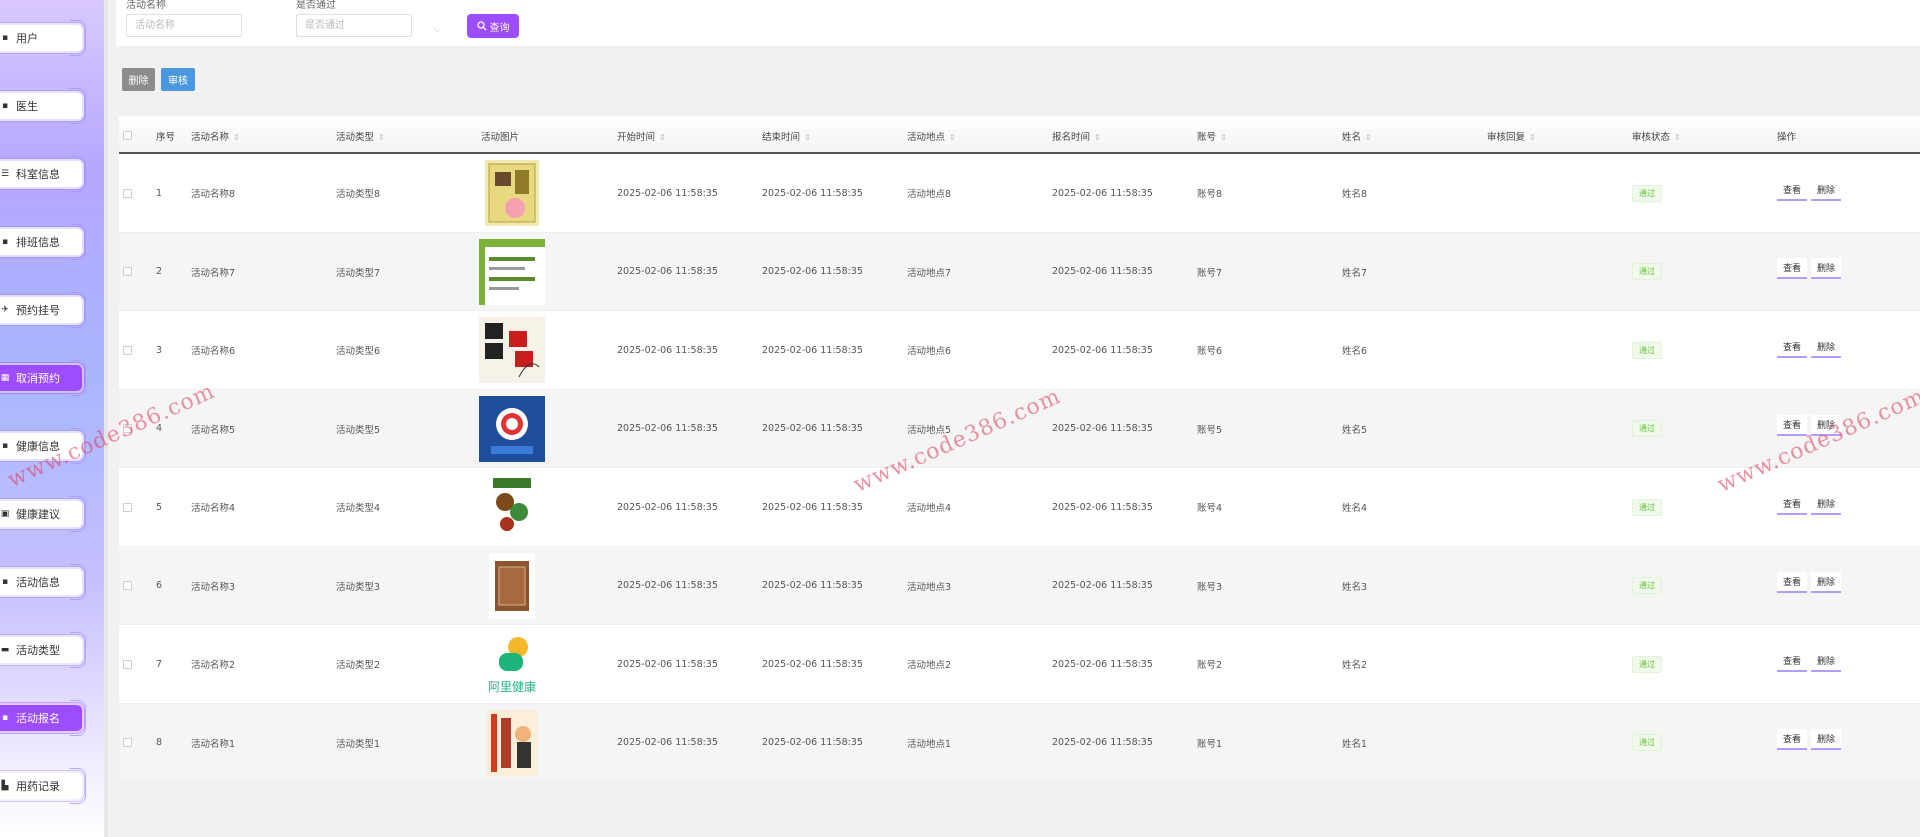 The image size is (1920, 837). Describe the element at coordinates (1018, 23) in the screenshot. I see `search-bar: 活动名称 活动名称 是否通过 是否通过 ⌵ 查询` at that location.